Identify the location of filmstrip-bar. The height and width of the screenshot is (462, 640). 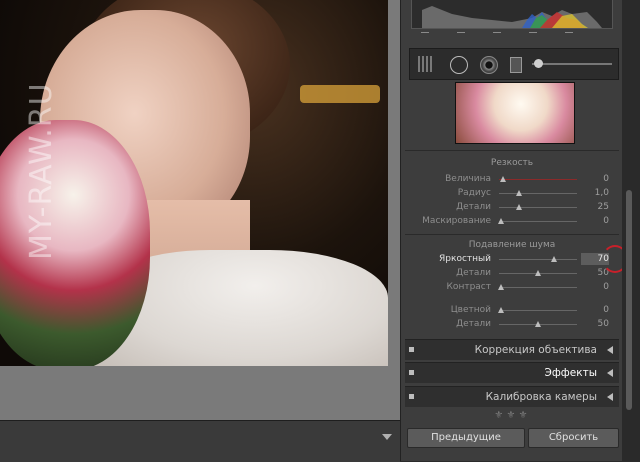
(200, 441).